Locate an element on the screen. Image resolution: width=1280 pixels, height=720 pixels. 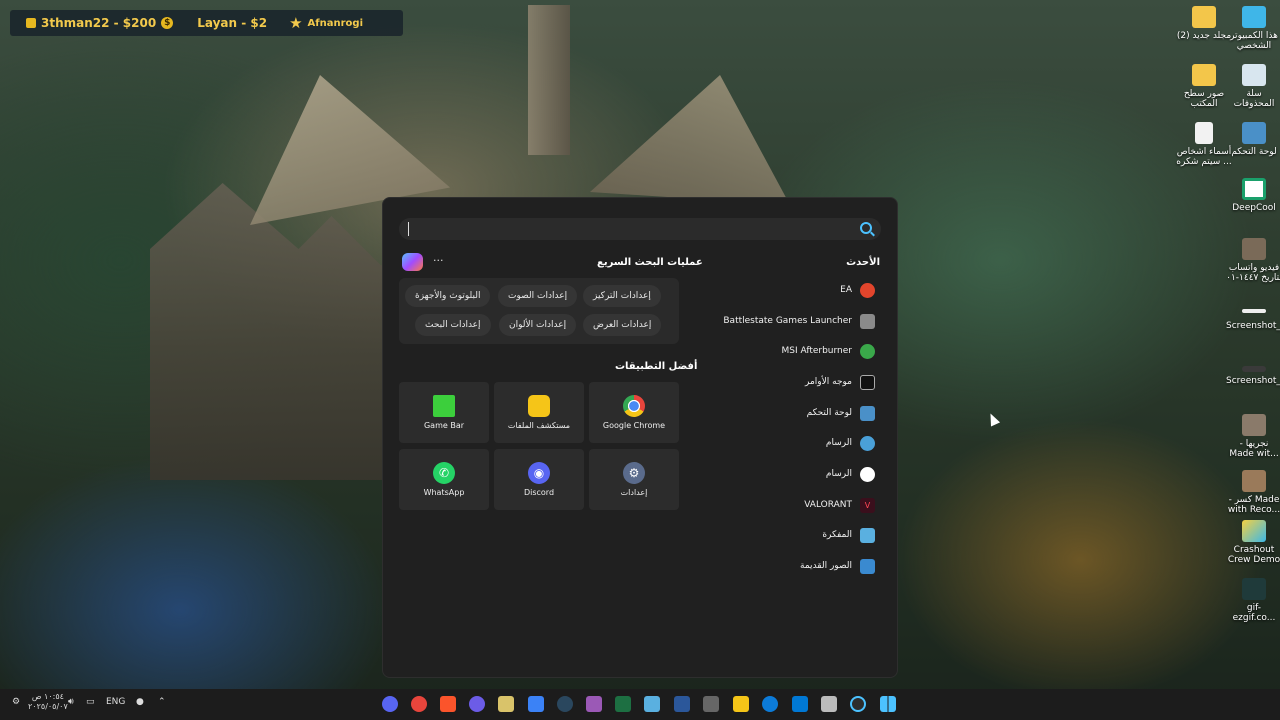
recent-label: الرسام is located at coordinates (838, 443).